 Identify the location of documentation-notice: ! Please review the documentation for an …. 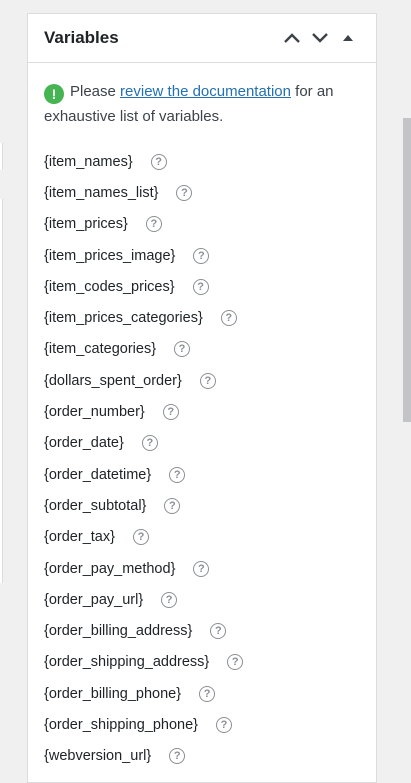
(202, 104).